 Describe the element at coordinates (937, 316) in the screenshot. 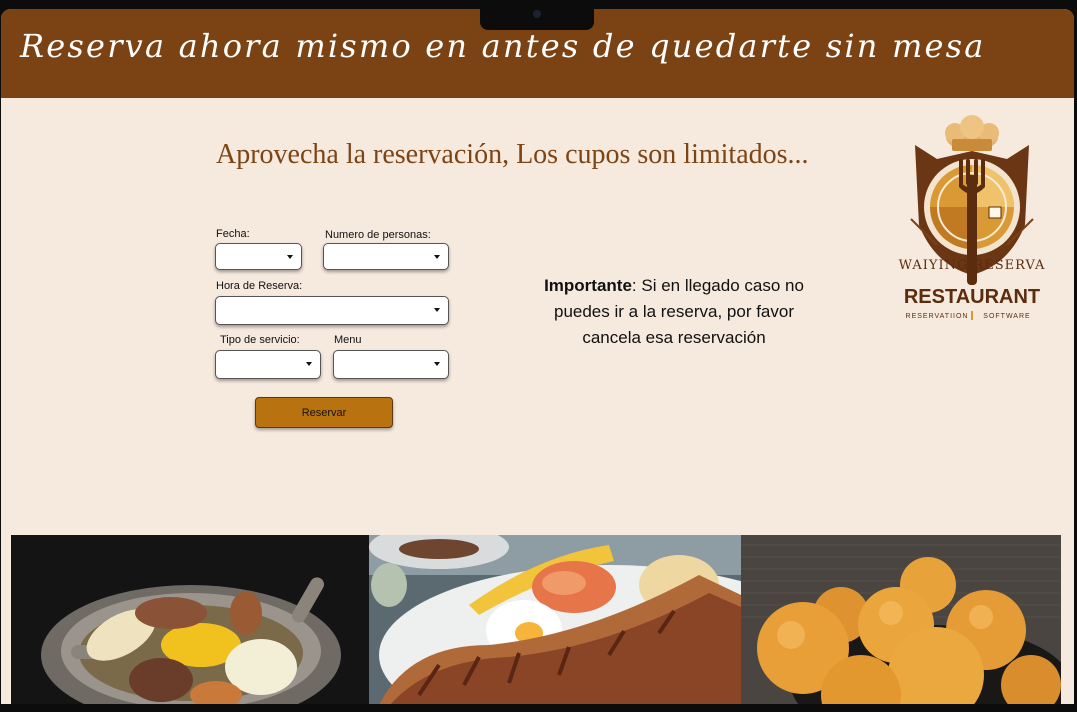

I see `logo-tagline-left: RESERVATIION` at that location.